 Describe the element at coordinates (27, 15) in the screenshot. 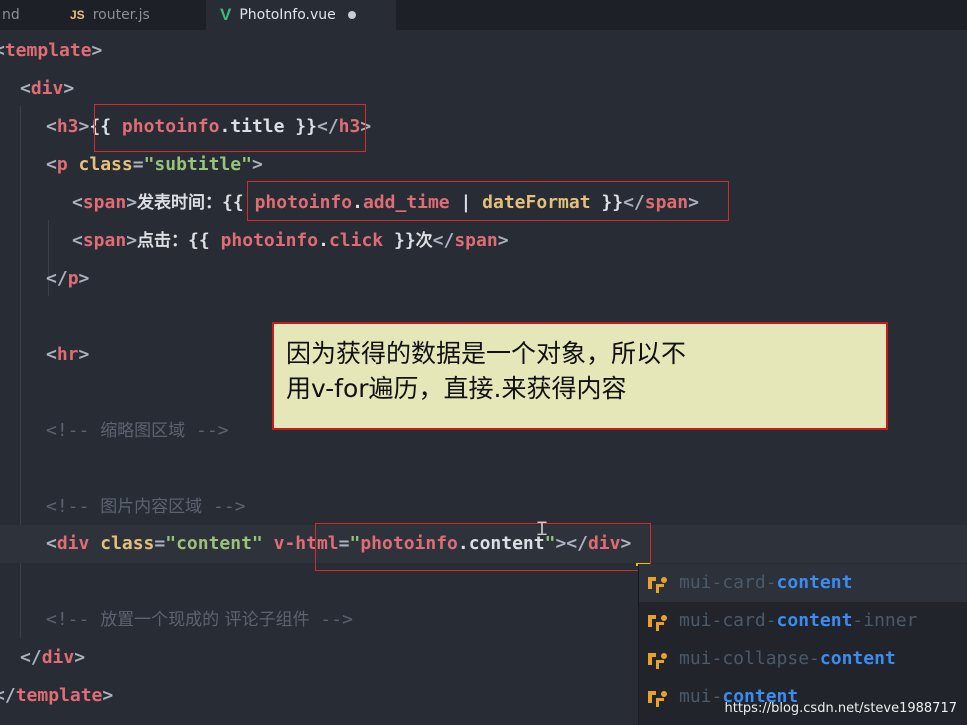

I see `tab-partial: nd` at that location.